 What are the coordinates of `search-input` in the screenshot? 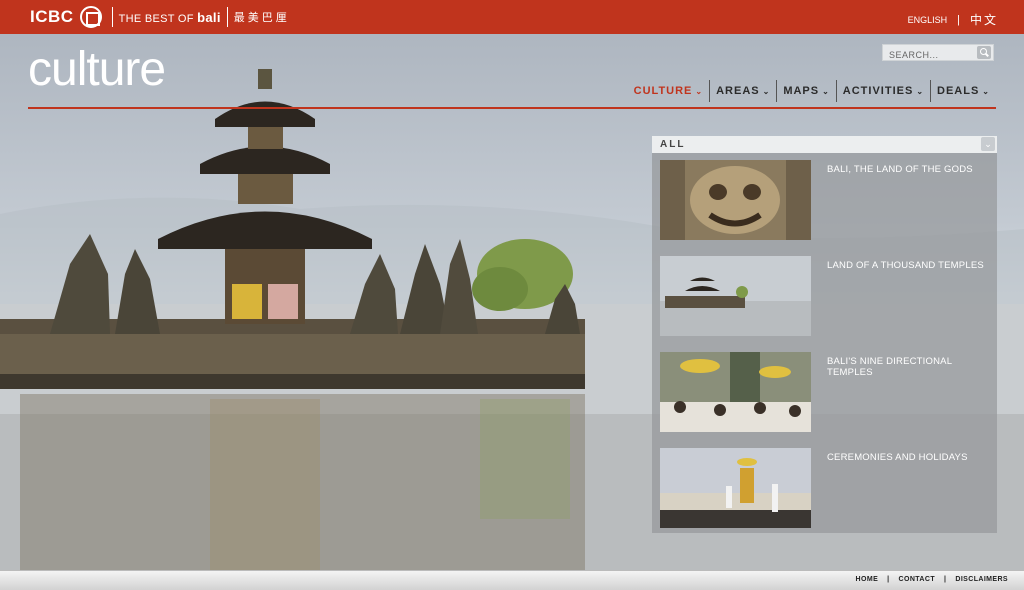 It's located at (927, 55).